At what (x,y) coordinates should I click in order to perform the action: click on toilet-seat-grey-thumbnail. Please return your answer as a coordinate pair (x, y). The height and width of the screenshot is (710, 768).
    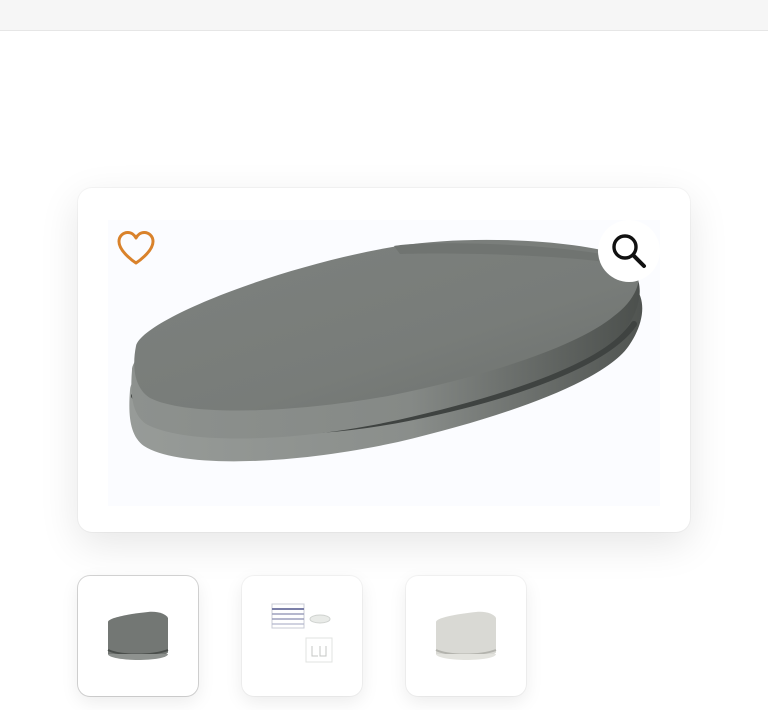
    Looking at the image, I should click on (138, 635).